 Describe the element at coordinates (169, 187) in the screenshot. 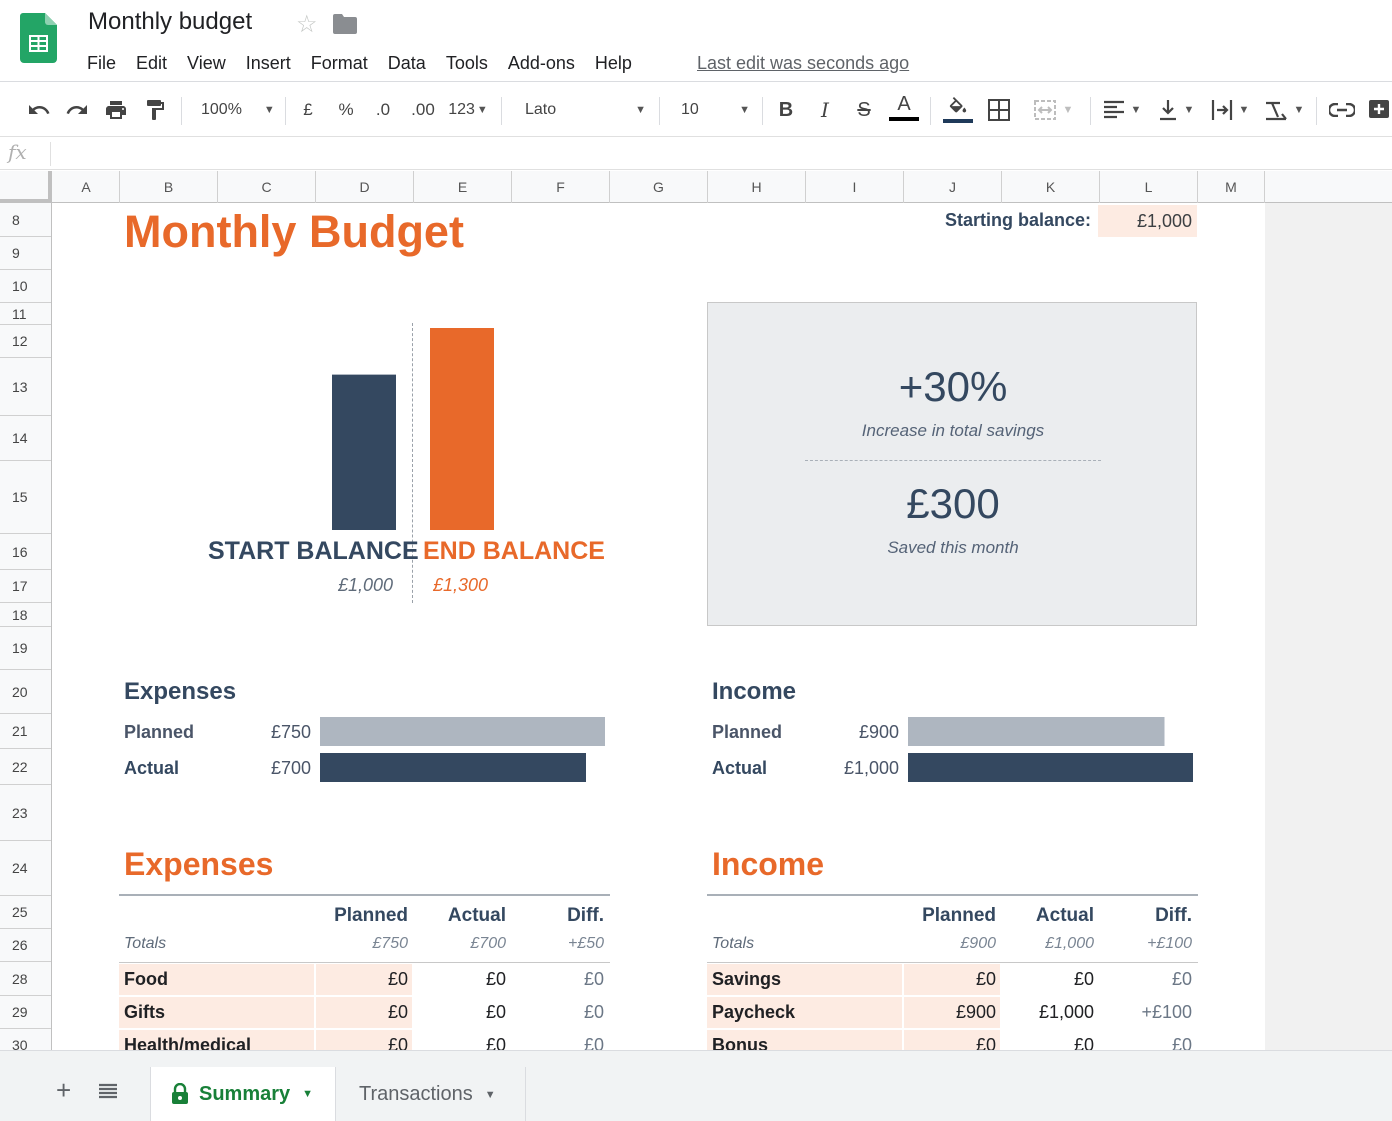

I see `column-header: B` at that location.